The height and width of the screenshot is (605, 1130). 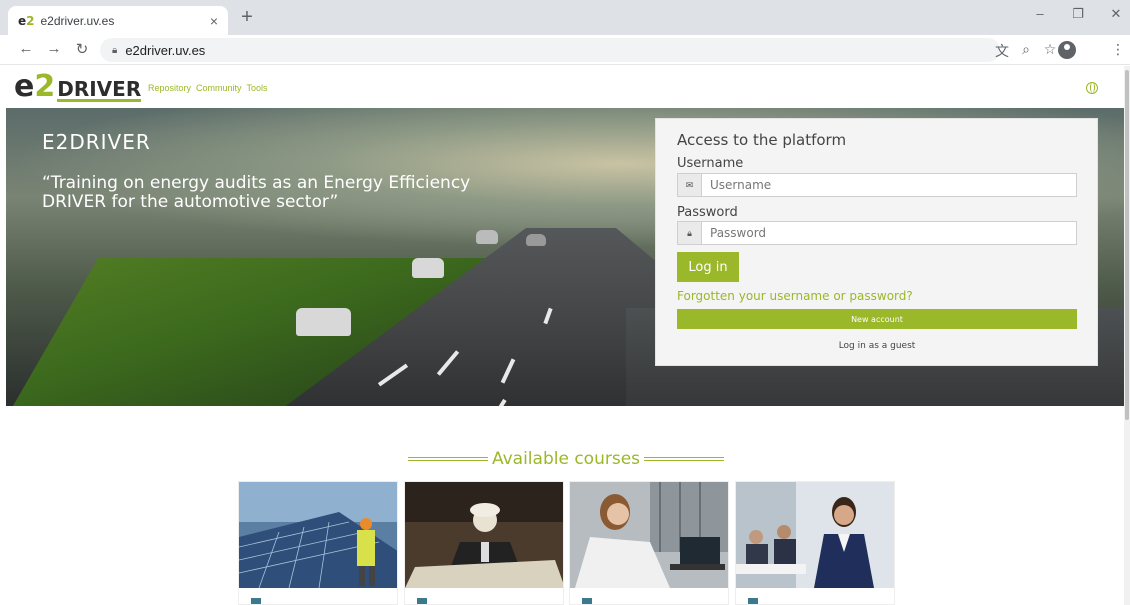 What do you see at coordinates (1092, 88) in the screenshot?
I see `language-globe-icon` at bounding box center [1092, 88].